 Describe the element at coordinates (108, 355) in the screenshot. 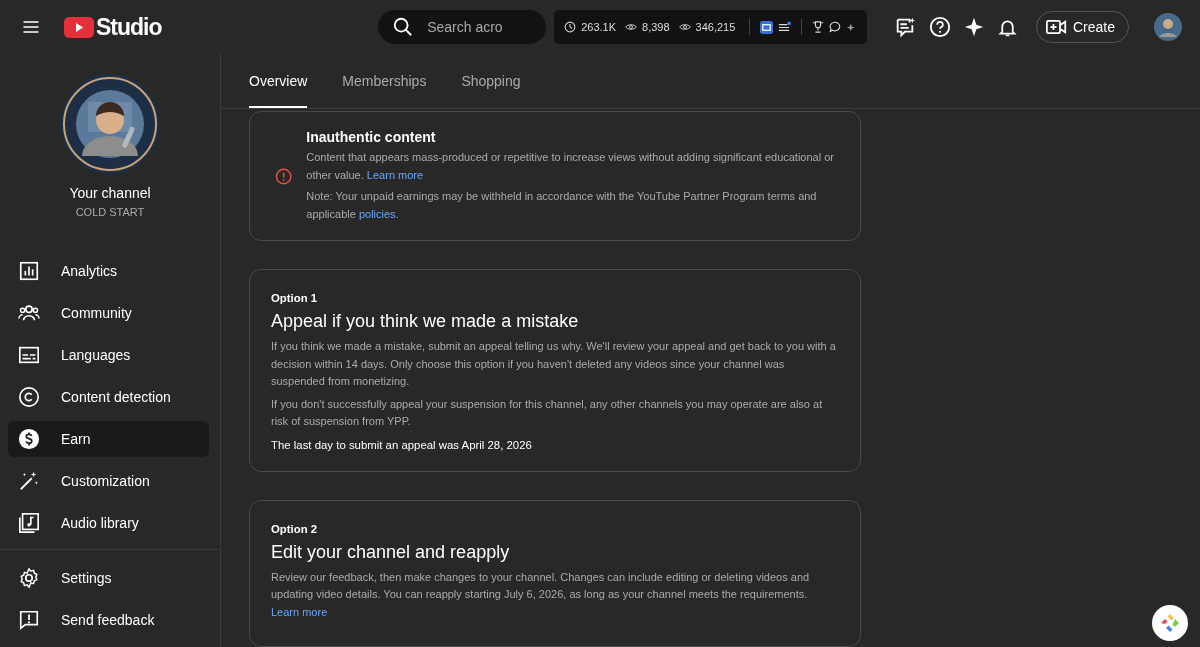

I see `sidebar-item: Languages` at that location.